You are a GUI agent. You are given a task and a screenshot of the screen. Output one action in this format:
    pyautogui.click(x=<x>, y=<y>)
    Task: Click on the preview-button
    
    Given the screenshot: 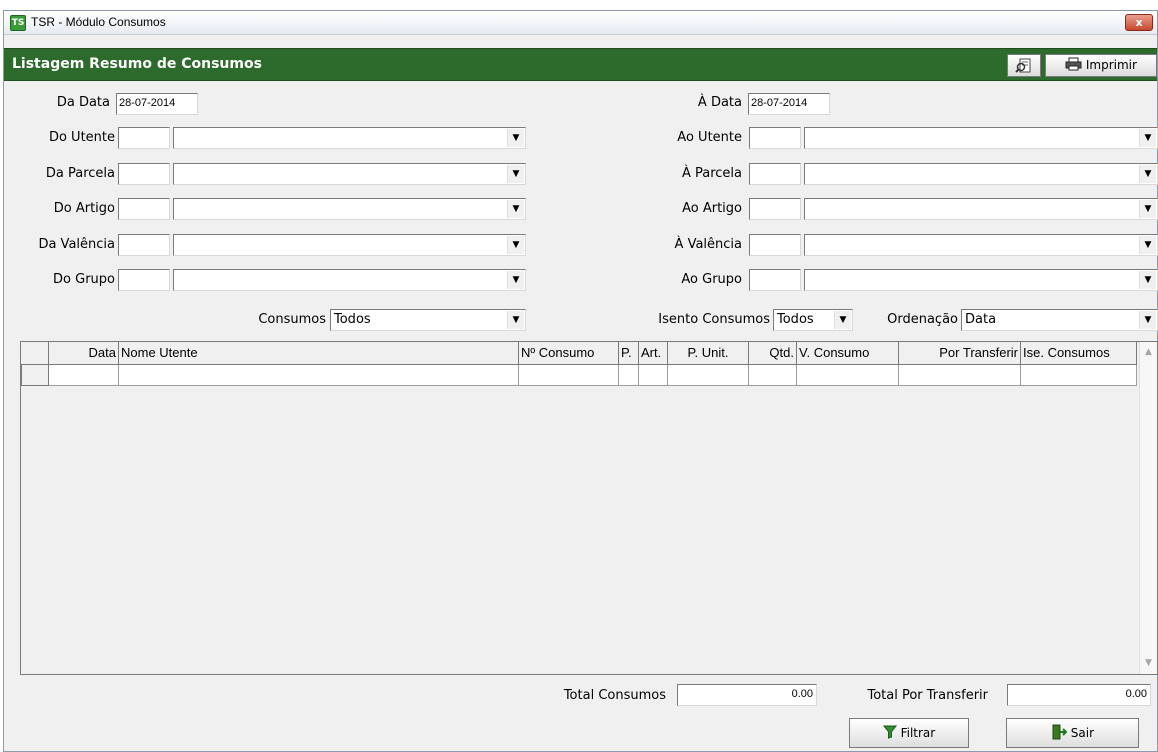 What is the action you would take?
    pyautogui.click(x=1024, y=65)
    